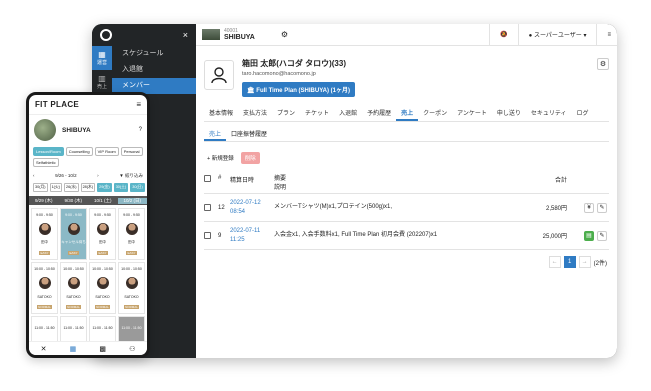 The height and width of the screenshot is (391, 651). What do you see at coordinates (317, 114) in the screenshot?
I see `tab-ticket: チケット` at bounding box center [317, 114].